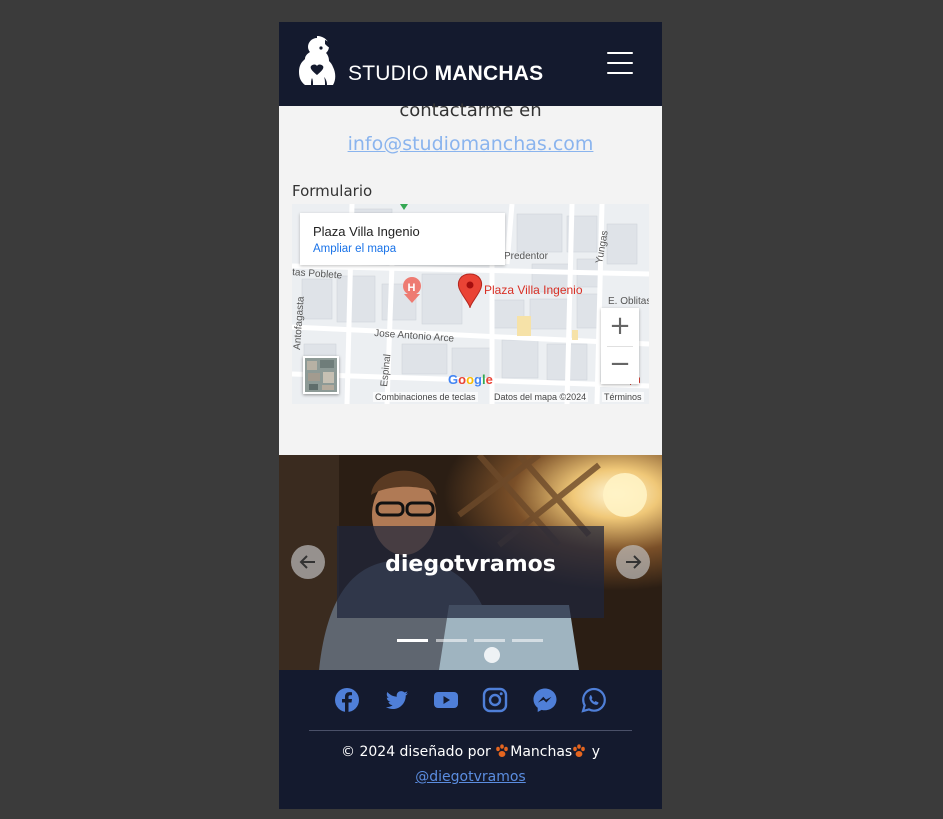  I want to click on map-place-name: Plaza Villa Ingenio, so click(366, 231).